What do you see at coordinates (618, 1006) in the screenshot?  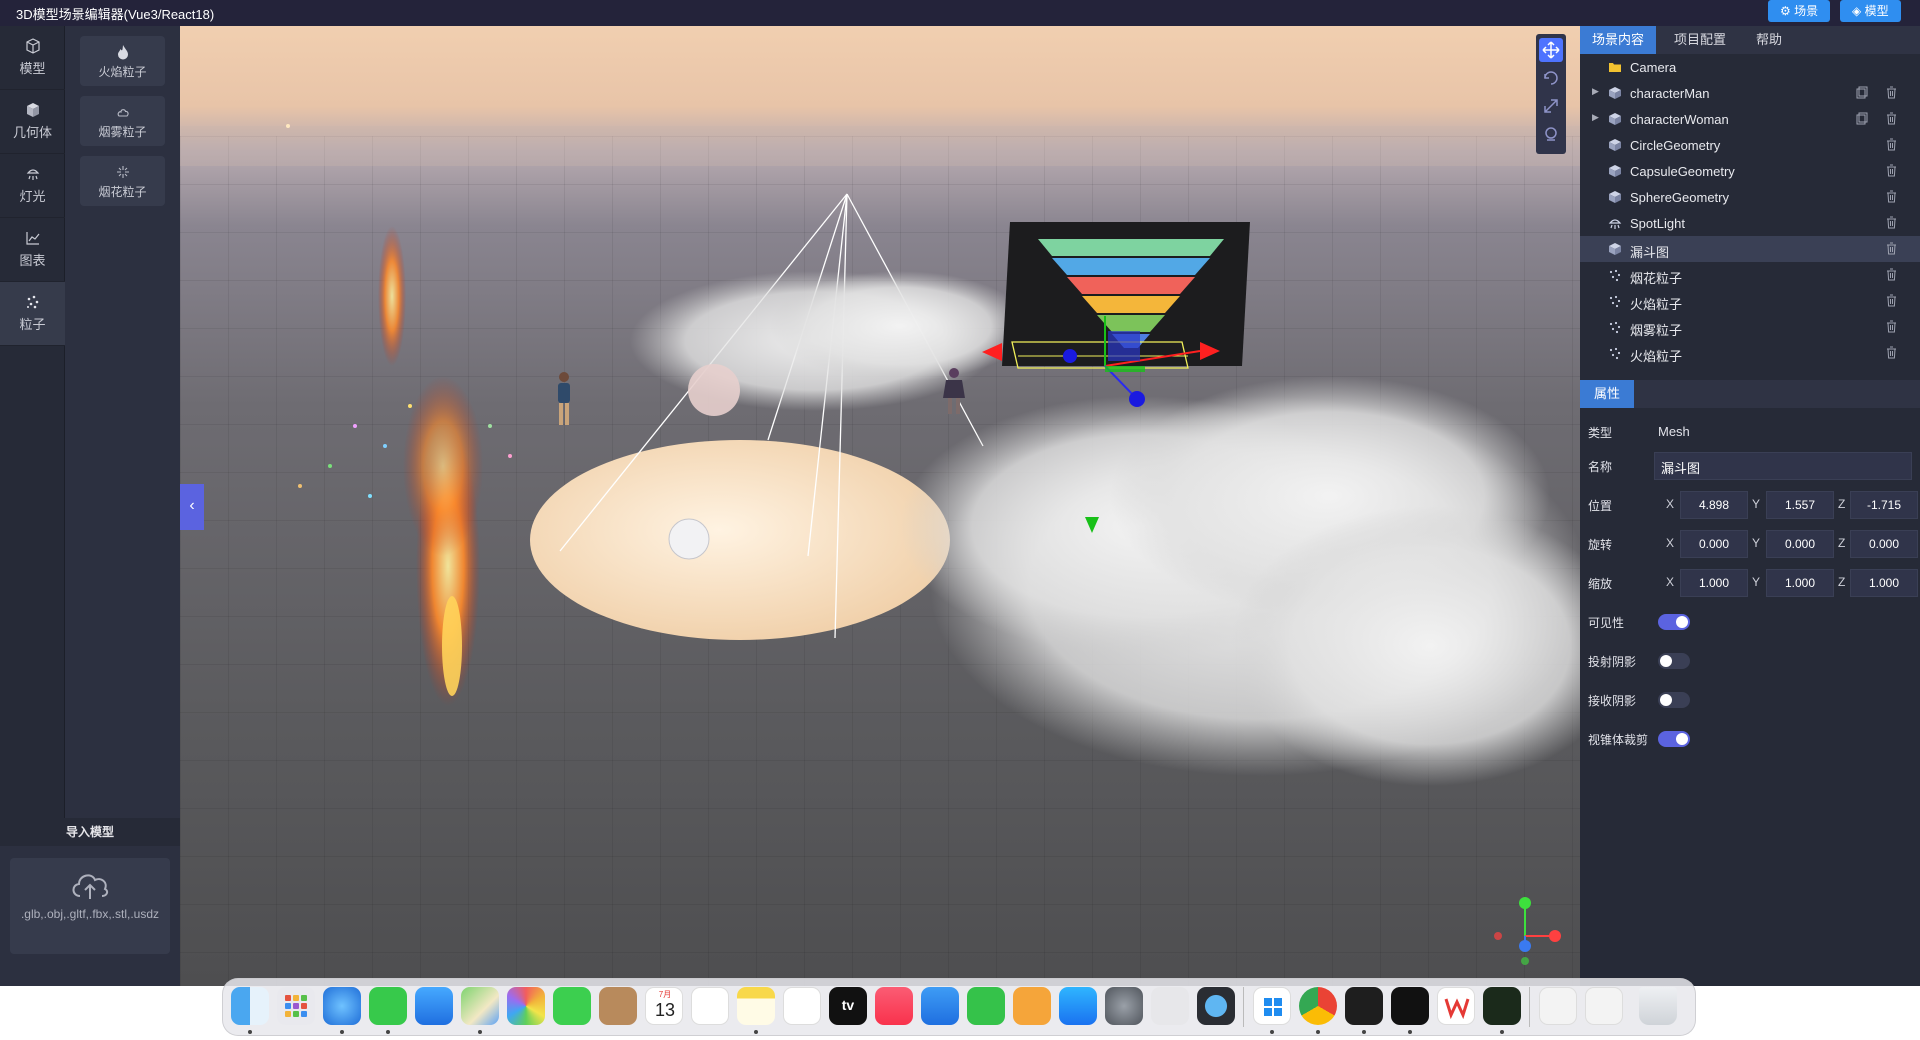 I see `contacts-icon` at bounding box center [618, 1006].